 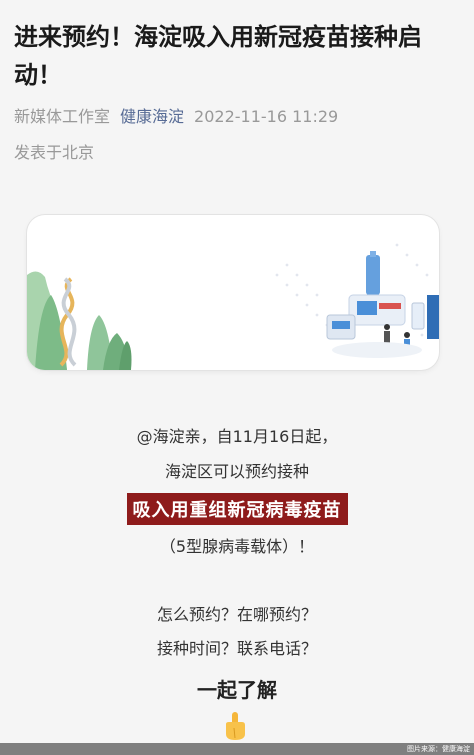 What do you see at coordinates (62, 116) in the screenshot?
I see `author-name: 新媒体工作室` at bounding box center [62, 116].